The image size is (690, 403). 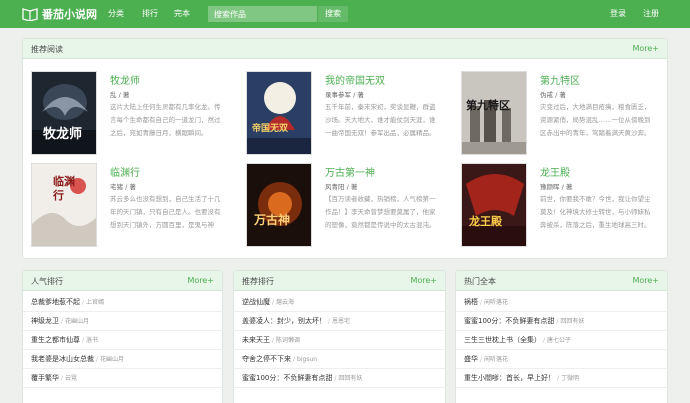 What do you see at coordinates (123, 187) in the screenshot?
I see `book-author: 宅猪 / 著` at bounding box center [123, 187].